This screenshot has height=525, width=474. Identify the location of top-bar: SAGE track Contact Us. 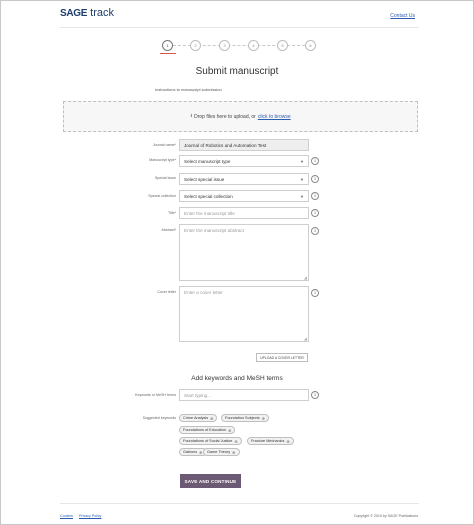
(237, 15).